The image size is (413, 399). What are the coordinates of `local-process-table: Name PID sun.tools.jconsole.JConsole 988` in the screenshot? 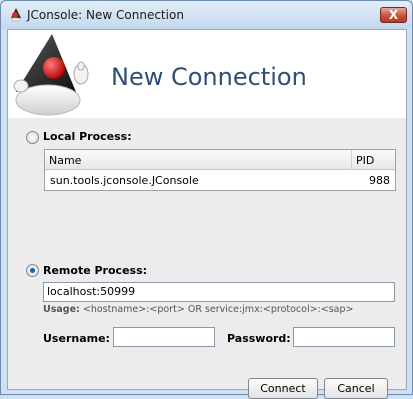 It's located at (220, 170).